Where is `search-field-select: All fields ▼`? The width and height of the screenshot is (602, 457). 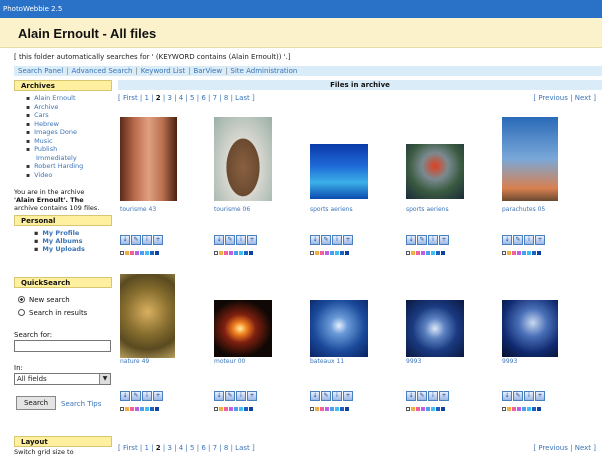
search-field-select: All fields ▼ is located at coordinates (62, 379).